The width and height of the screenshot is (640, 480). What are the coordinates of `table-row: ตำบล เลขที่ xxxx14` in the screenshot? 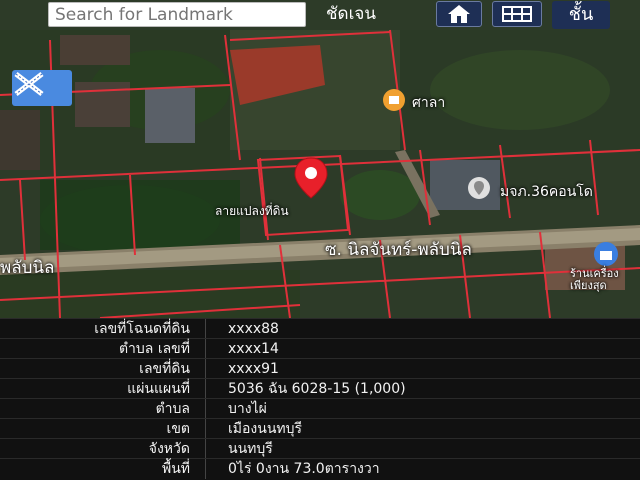 It's located at (320, 348).